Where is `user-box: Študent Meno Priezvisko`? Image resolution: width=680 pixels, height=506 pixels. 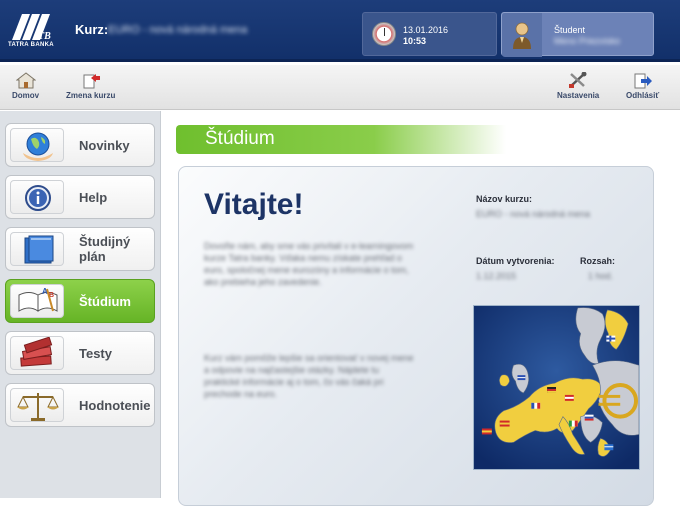
user-box: Študent Meno Priezvisko is located at coordinates (577, 34).